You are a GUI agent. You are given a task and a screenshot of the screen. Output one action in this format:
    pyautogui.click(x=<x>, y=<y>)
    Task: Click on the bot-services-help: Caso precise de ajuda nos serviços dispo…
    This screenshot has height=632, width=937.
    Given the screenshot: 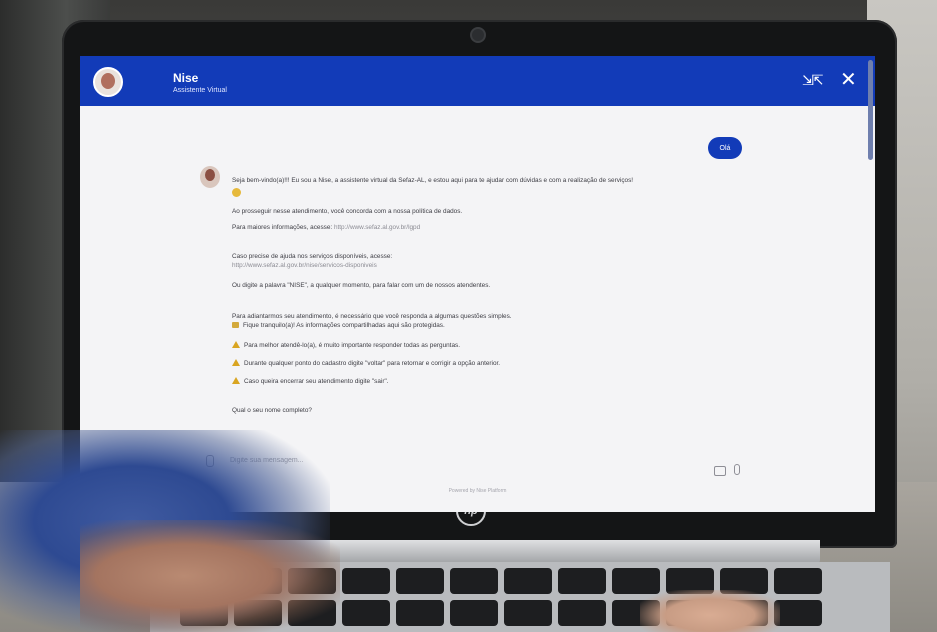 What is the action you would take?
    pyautogui.click(x=312, y=256)
    